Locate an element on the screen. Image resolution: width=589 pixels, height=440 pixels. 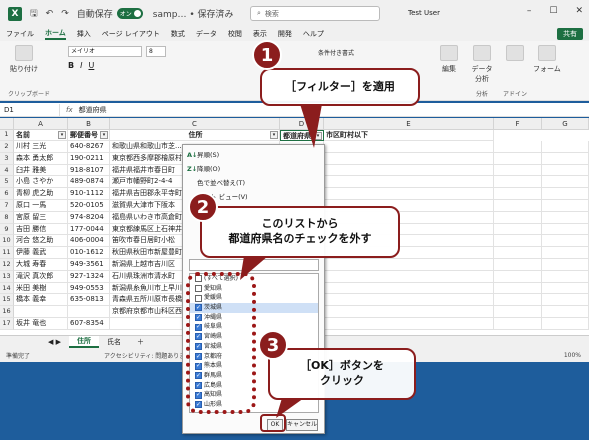
table-cell: 小島 さやか is located at coordinates (41, 182).